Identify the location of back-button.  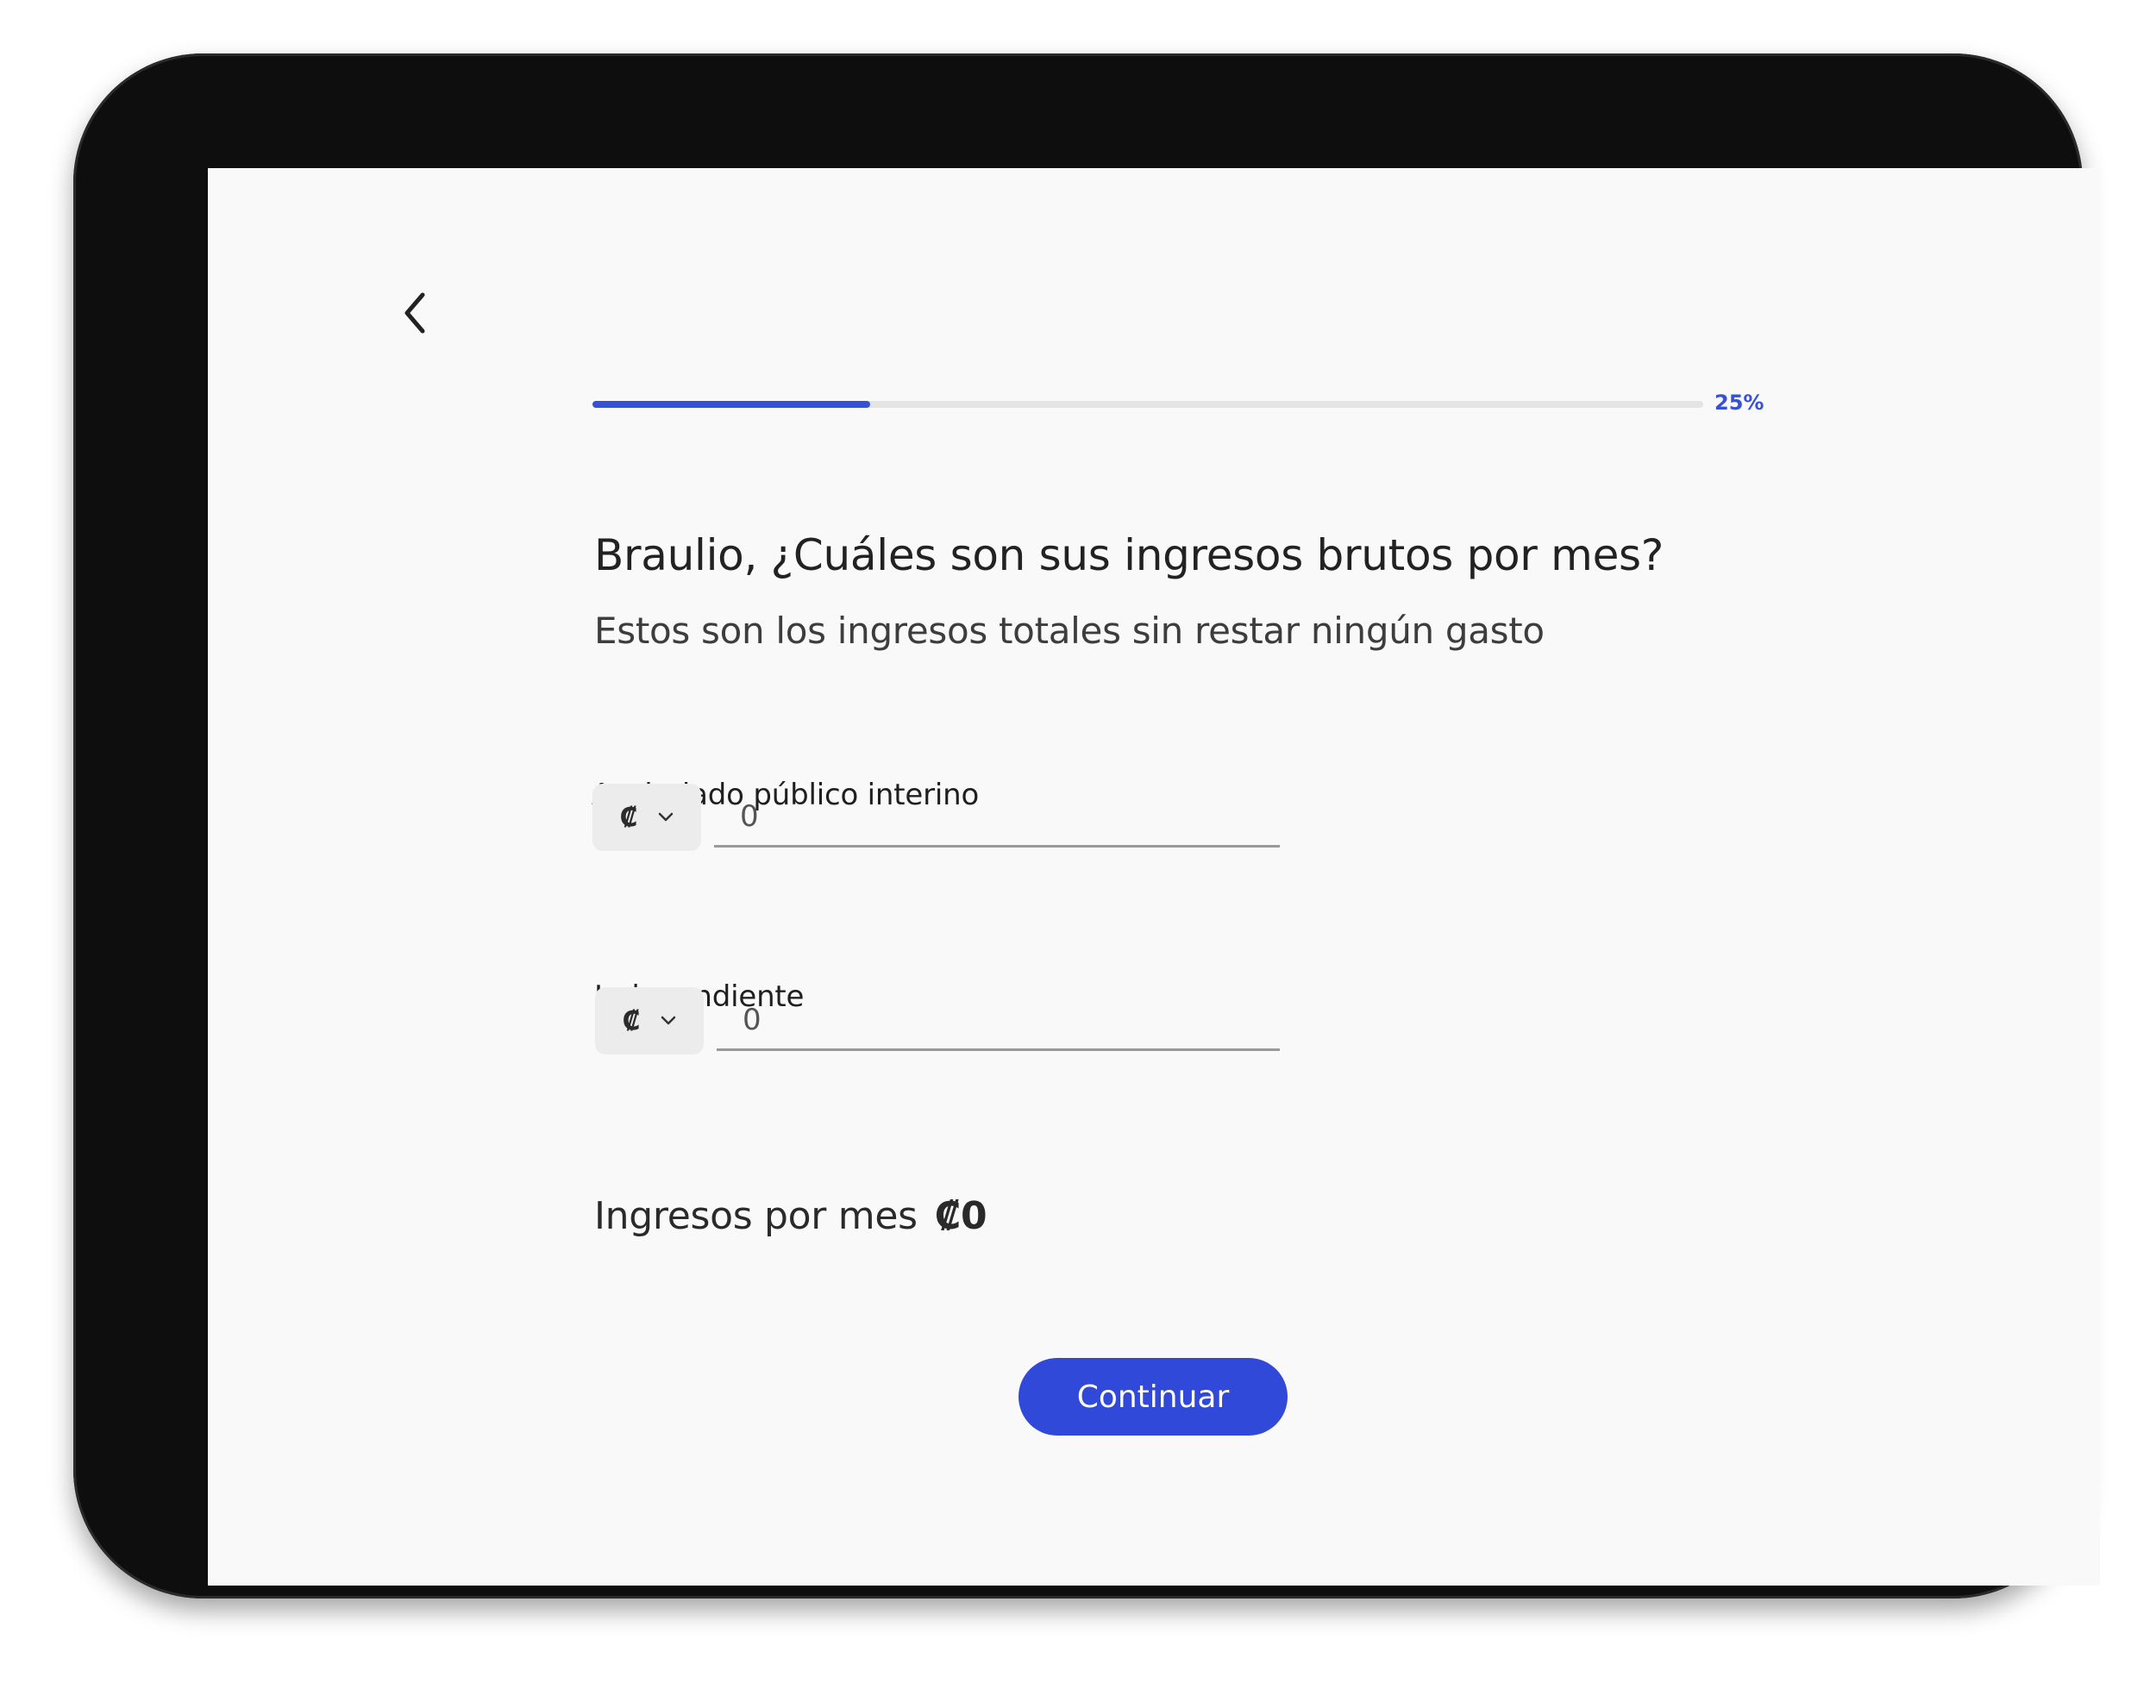
(415, 312).